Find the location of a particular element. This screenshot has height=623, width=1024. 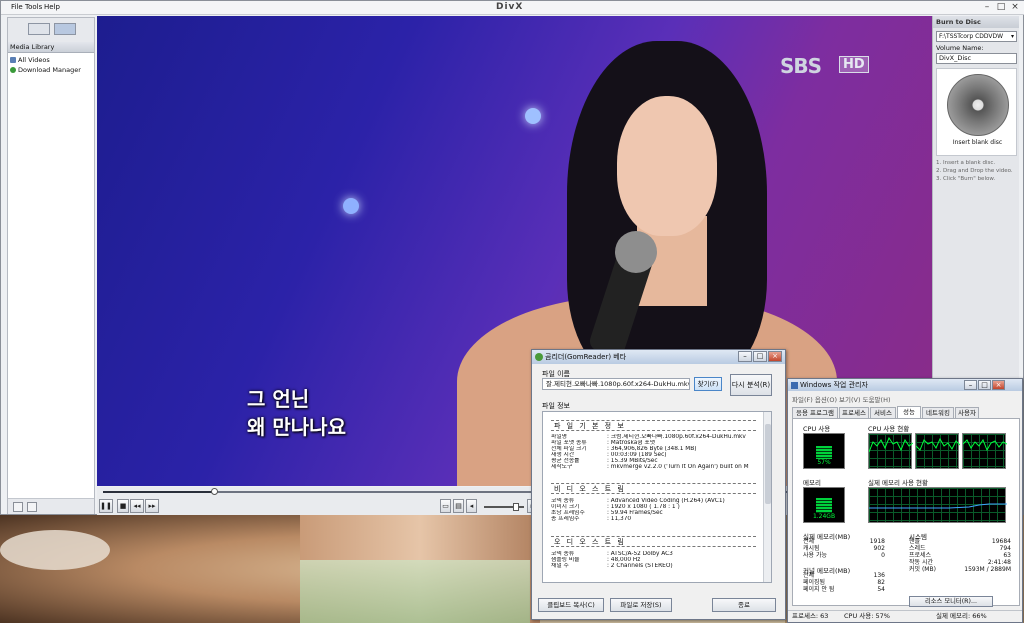

speaker-icon: ◂ is located at coordinates (471, 506).